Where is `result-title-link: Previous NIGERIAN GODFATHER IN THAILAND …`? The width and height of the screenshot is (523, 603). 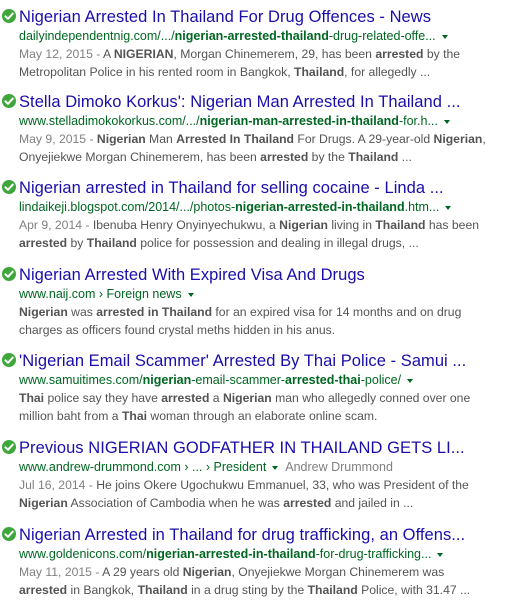
result-title-link: Previous NIGERIAN GODFATHER IN THAILAND … is located at coordinates (242, 448).